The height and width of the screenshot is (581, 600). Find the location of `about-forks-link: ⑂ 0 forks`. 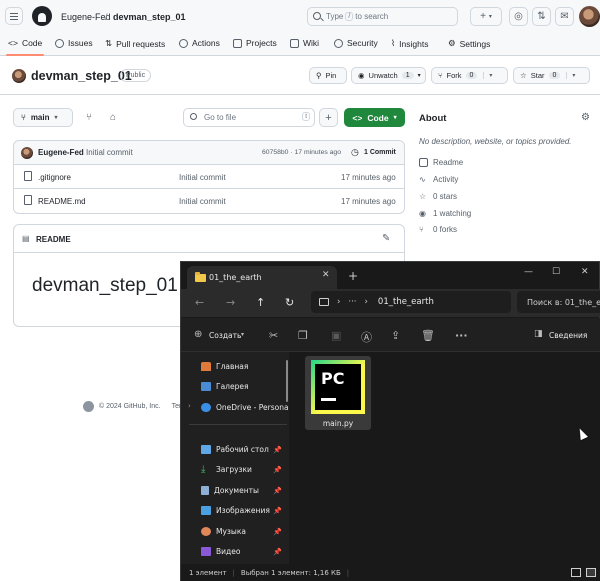

about-forks-link: ⑂ 0 forks is located at coordinates (438, 229).